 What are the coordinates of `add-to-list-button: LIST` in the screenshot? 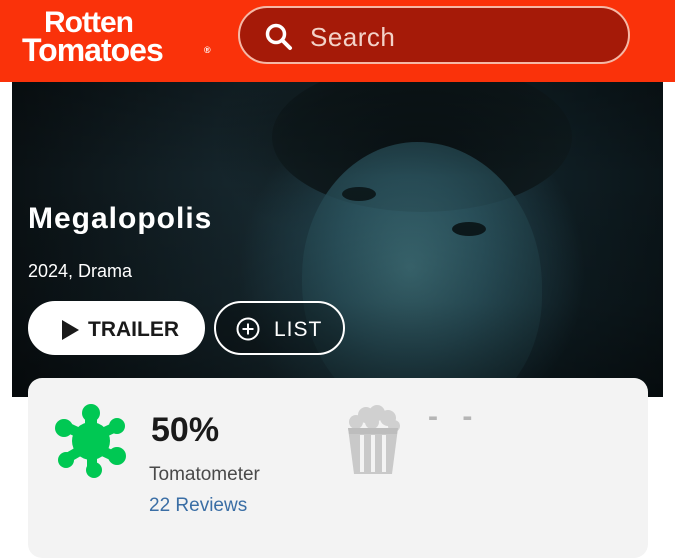 It's located at (279, 328).